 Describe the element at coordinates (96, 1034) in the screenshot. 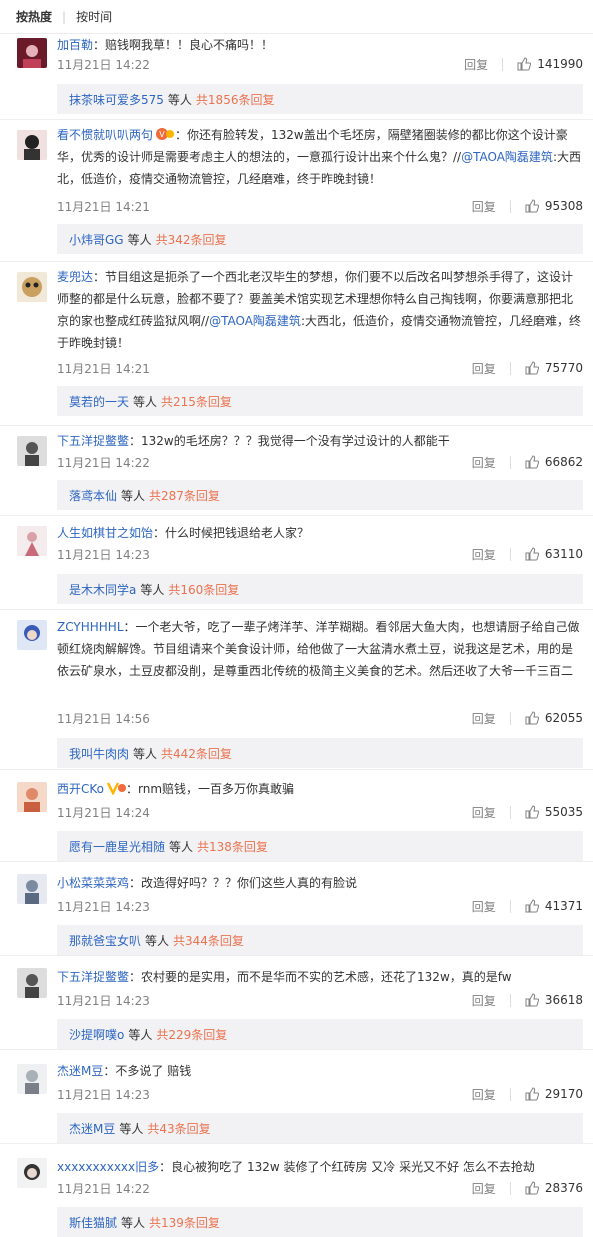

I see `reply-username: 沙提啊噗o` at that location.